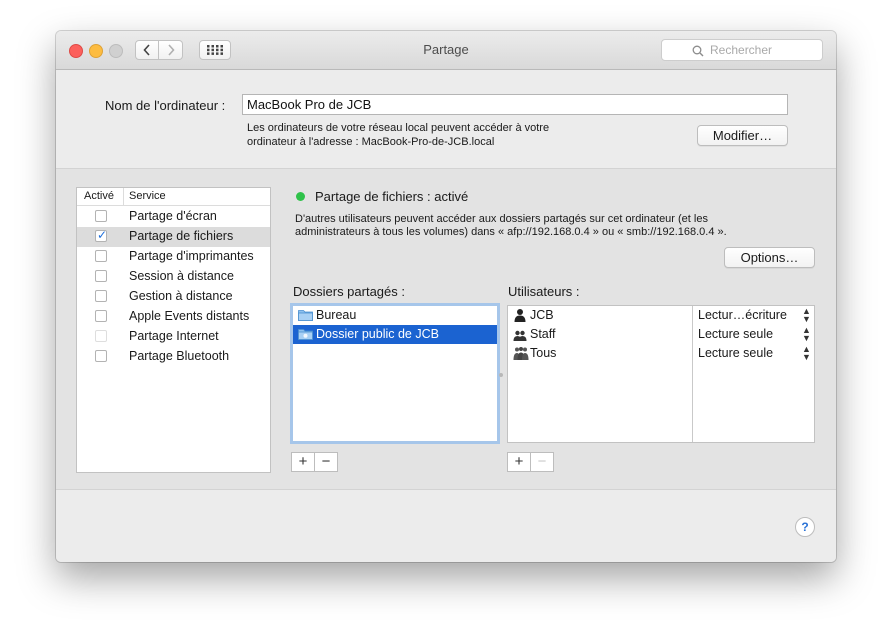 The image size is (892, 643). I want to click on remove-user-button: −, so click(542, 462).